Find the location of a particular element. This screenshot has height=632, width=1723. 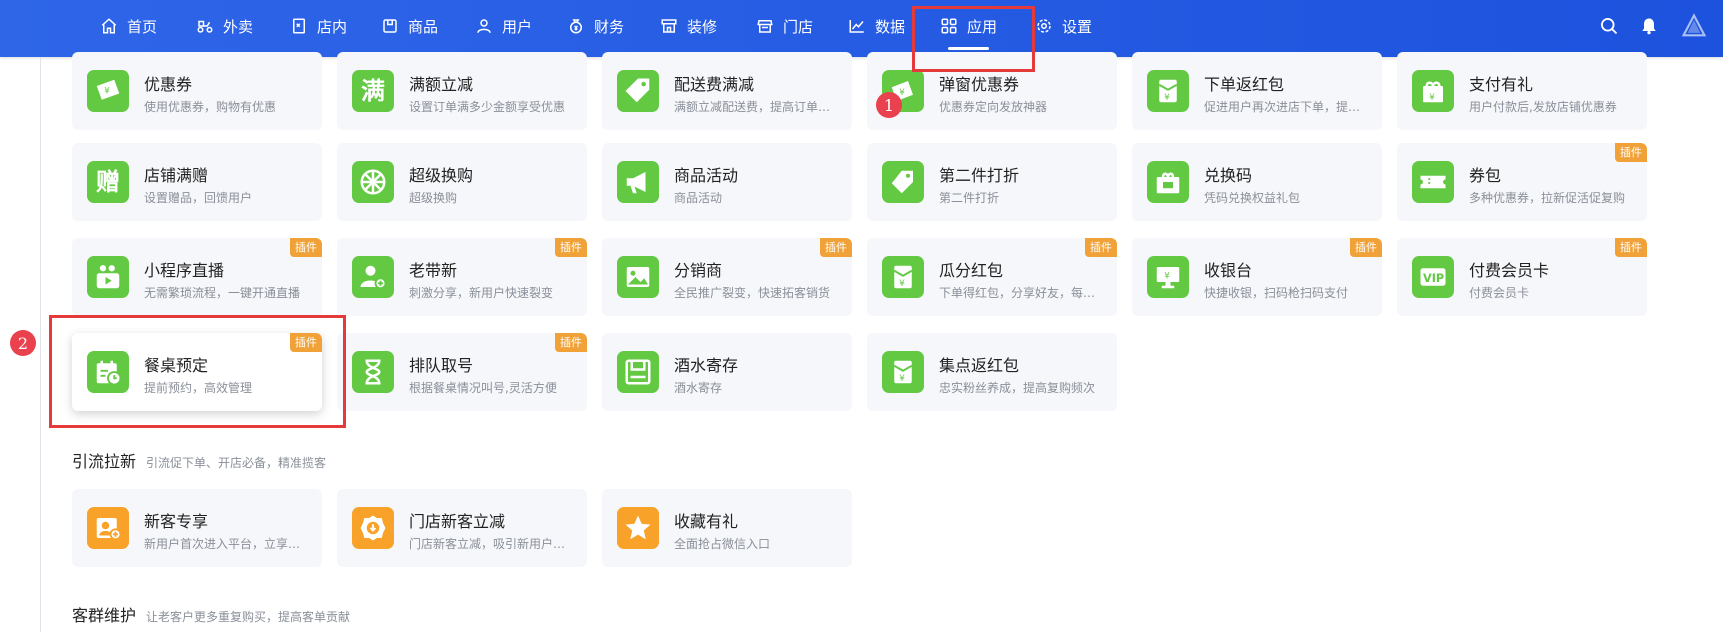

card-title: 满额立减 is located at coordinates (441, 84).